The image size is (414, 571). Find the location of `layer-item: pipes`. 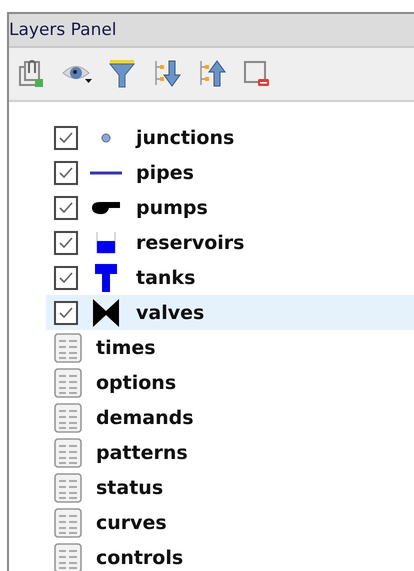

layer-item: pipes is located at coordinates (230, 172).